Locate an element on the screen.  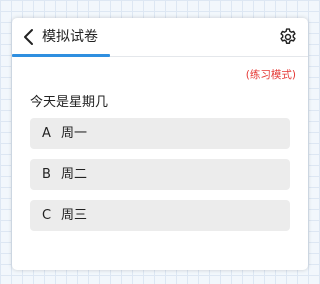
gear-icon is located at coordinates (288, 36).